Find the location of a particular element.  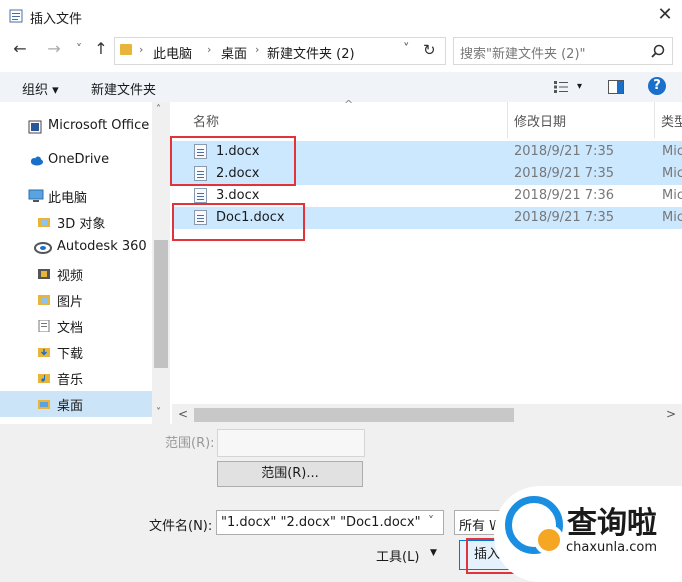

view-options-icon is located at coordinates (561, 87).